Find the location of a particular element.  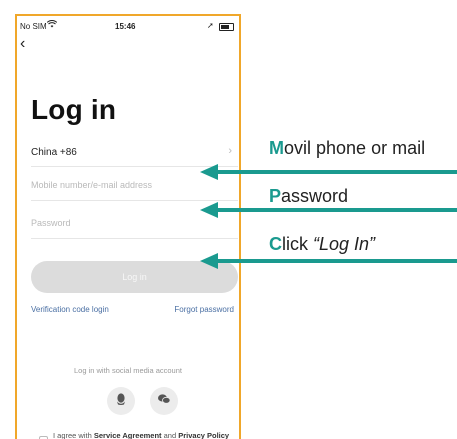

social-login-label: Log in with social media account is located at coordinates (128, 370).